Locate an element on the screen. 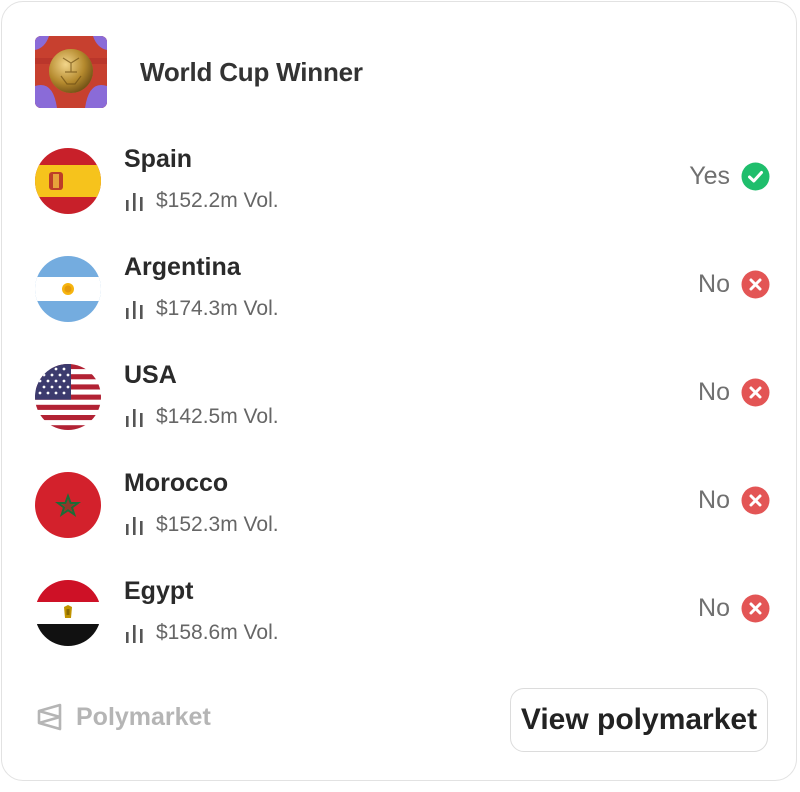 This screenshot has height=792, width=800. polymarket-brand: Polymarket is located at coordinates (123, 717).